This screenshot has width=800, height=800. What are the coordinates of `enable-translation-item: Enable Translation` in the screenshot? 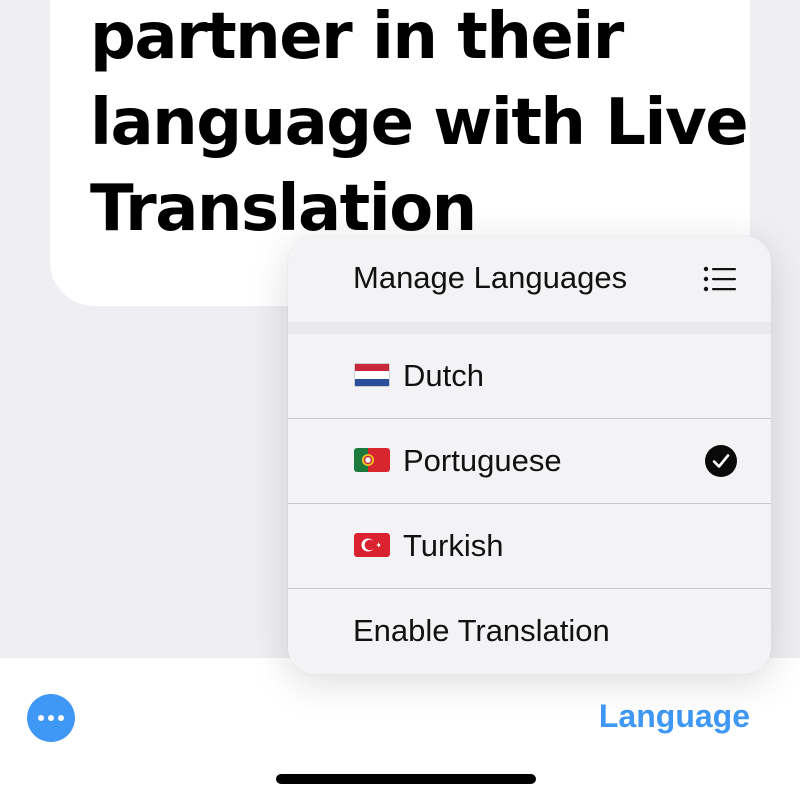 It's located at (529, 631).